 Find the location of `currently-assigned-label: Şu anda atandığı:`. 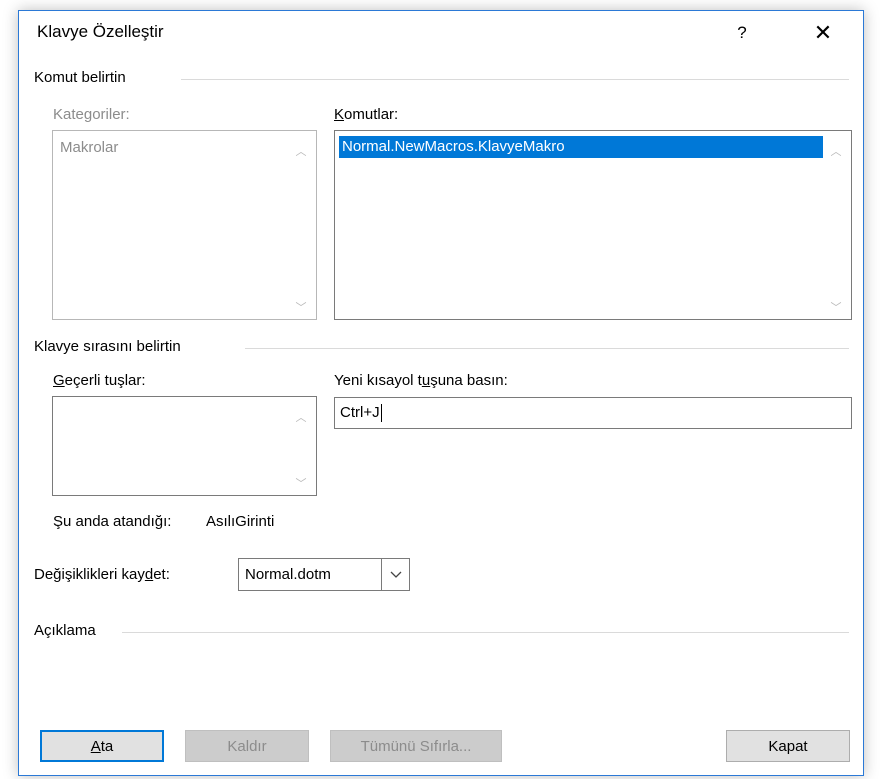

currently-assigned-label: Şu anda atandığı: is located at coordinates (112, 521).